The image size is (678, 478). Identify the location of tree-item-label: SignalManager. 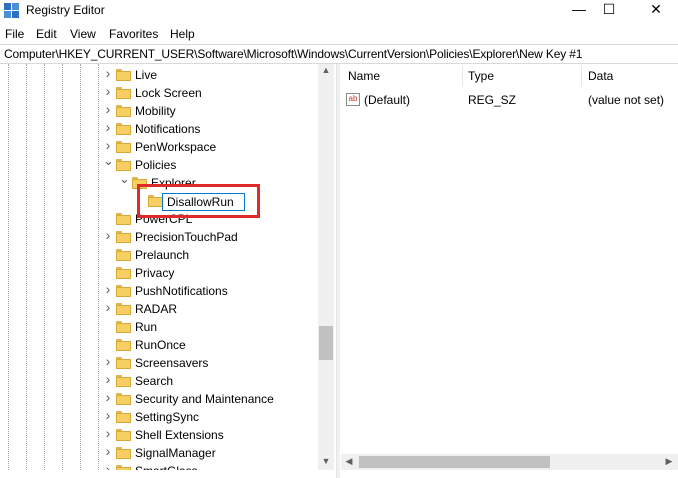
(175, 453).